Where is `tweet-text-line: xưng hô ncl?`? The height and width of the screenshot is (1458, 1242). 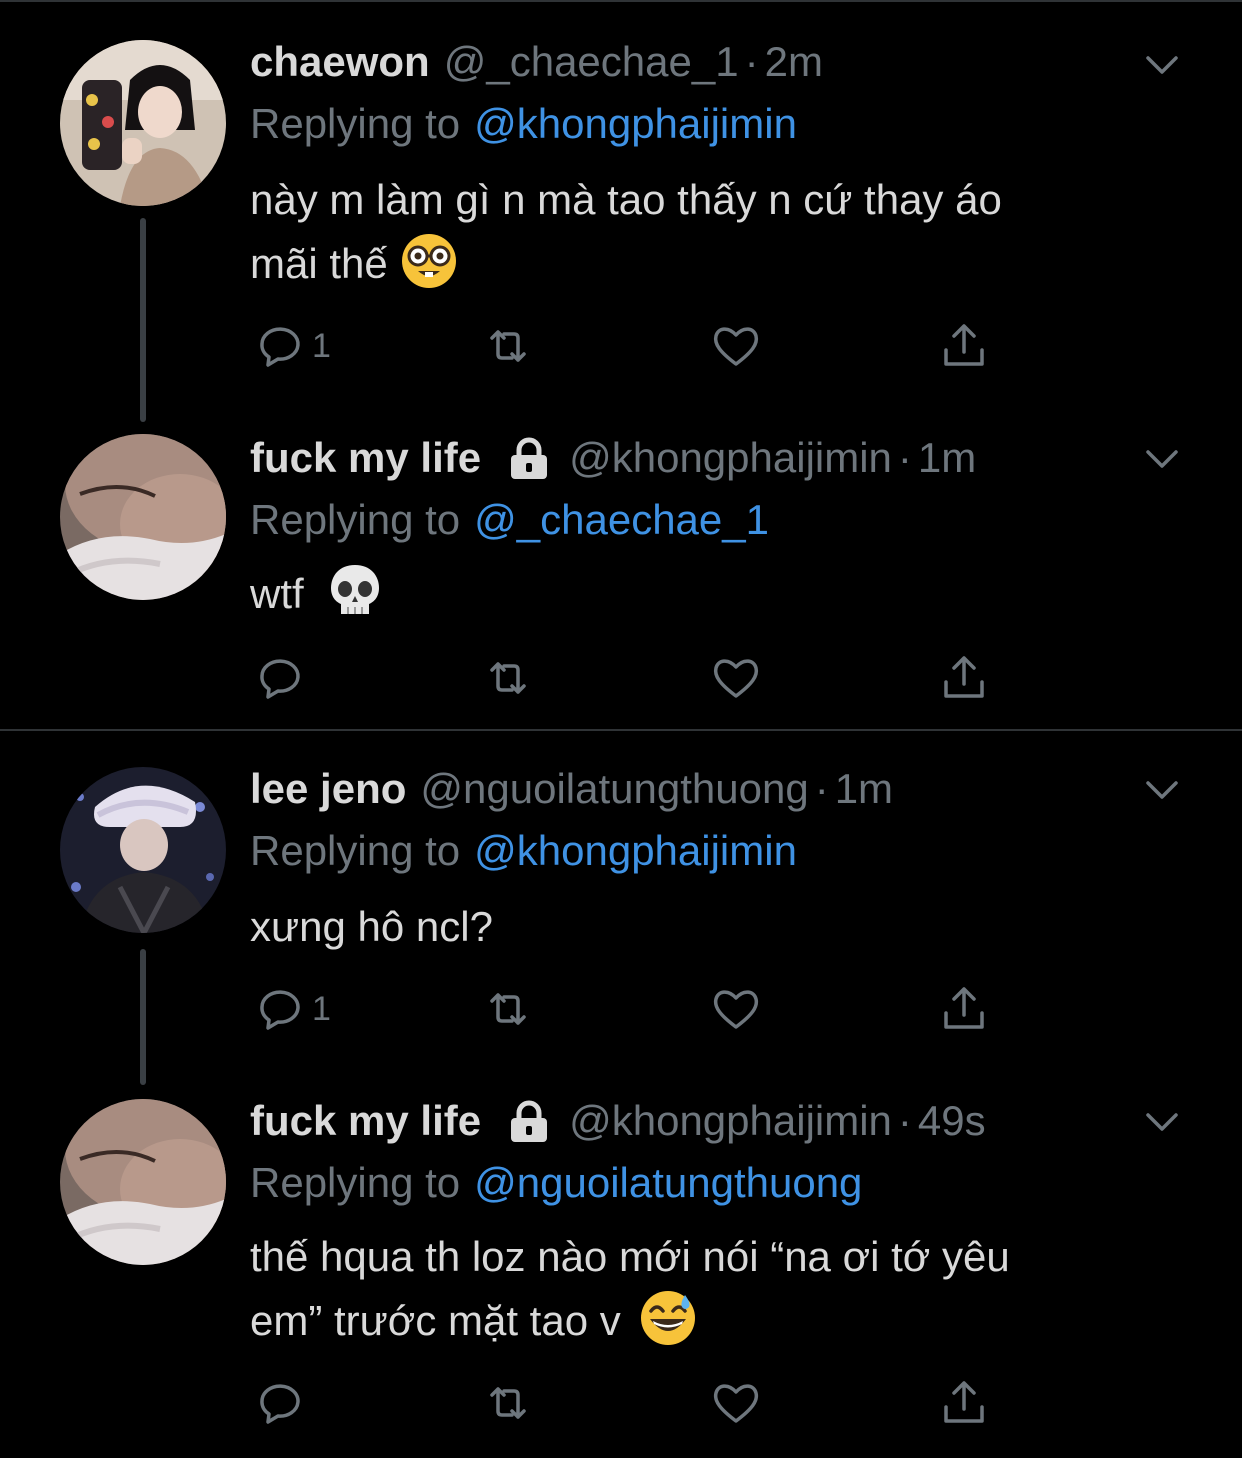 tweet-text-line: xưng hô ncl? is located at coordinates (371, 926).